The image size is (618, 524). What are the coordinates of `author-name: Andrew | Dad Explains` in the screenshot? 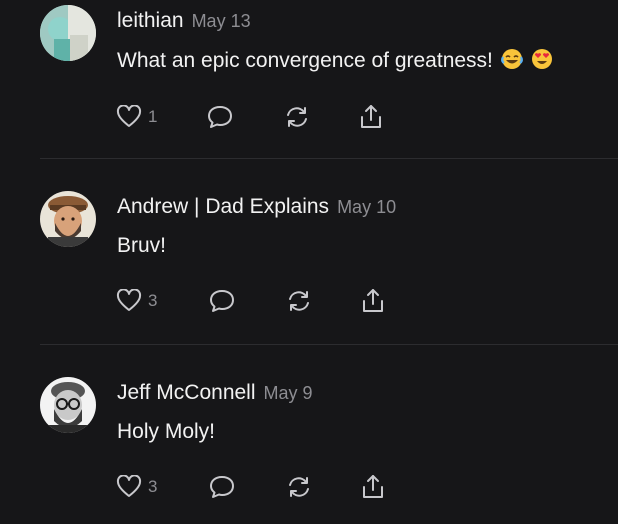 It's located at (223, 206).